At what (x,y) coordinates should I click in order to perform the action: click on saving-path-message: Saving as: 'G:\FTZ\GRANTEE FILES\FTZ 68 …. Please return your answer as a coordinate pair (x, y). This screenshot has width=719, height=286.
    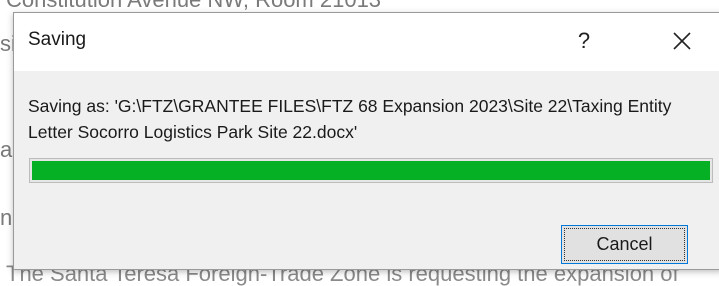
    Looking at the image, I should click on (350, 119).